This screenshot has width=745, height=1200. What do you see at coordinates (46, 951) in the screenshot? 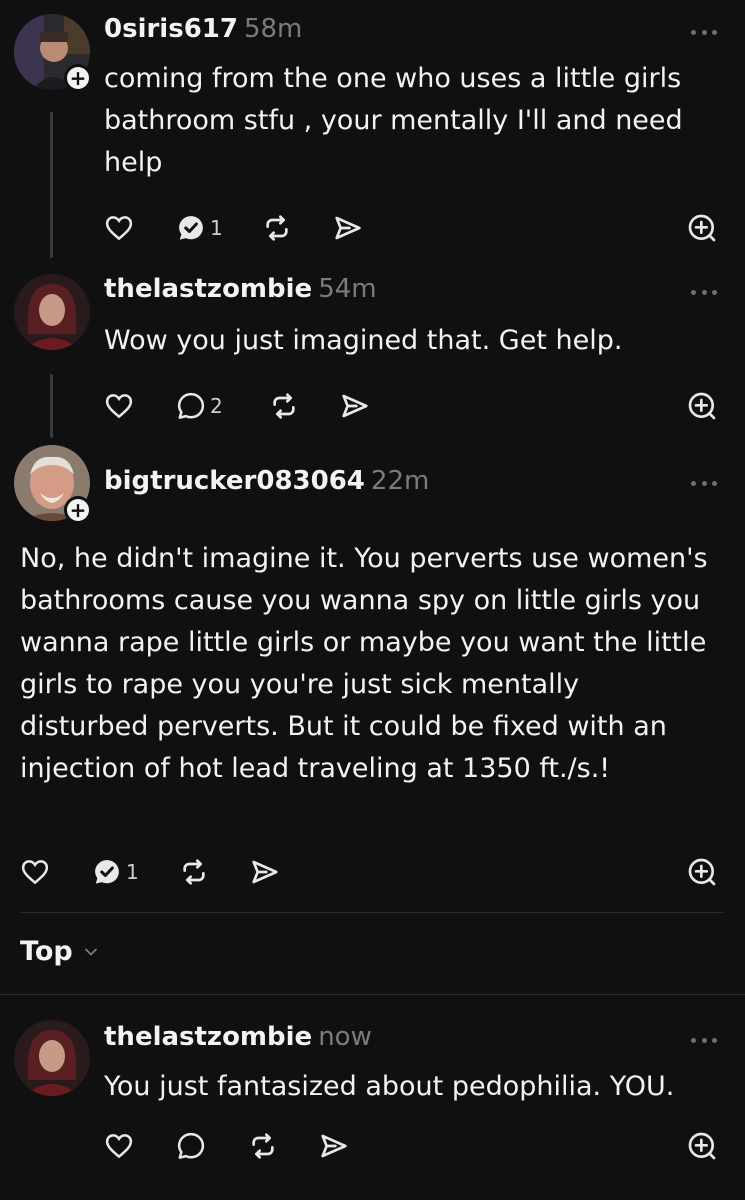
I see `sort-label: Top` at bounding box center [46, 951].